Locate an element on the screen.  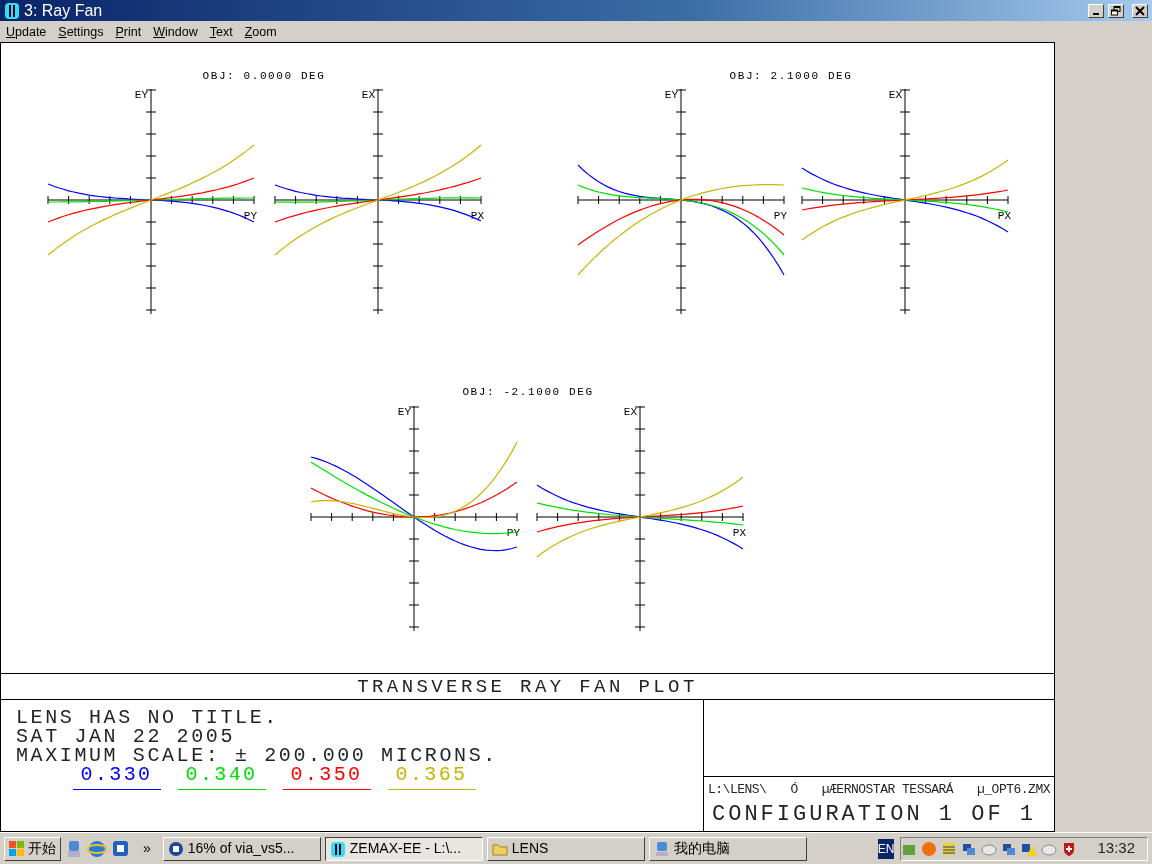
plot-title: OBJ: -2.1000 DEG is located at coordinates (528, 392).